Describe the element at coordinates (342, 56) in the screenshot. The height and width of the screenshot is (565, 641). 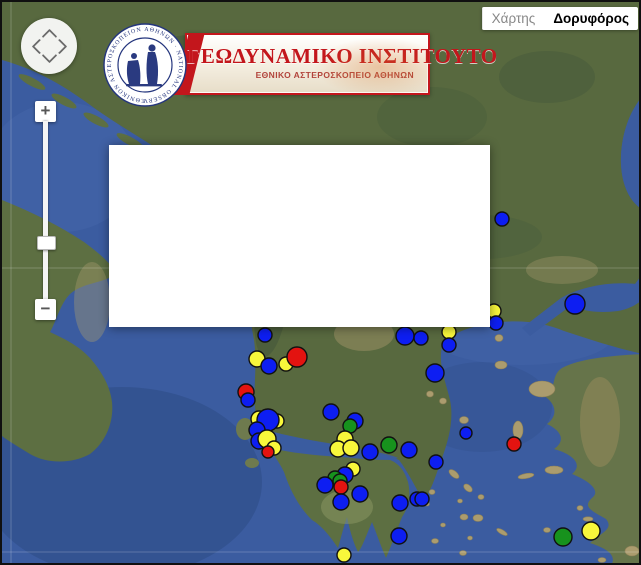
I see `institute-title: ΓΕΩΔΥΝΑΜΙΚΟ ΙΝΣΤΙΤΟΥΤΟ` at that location.